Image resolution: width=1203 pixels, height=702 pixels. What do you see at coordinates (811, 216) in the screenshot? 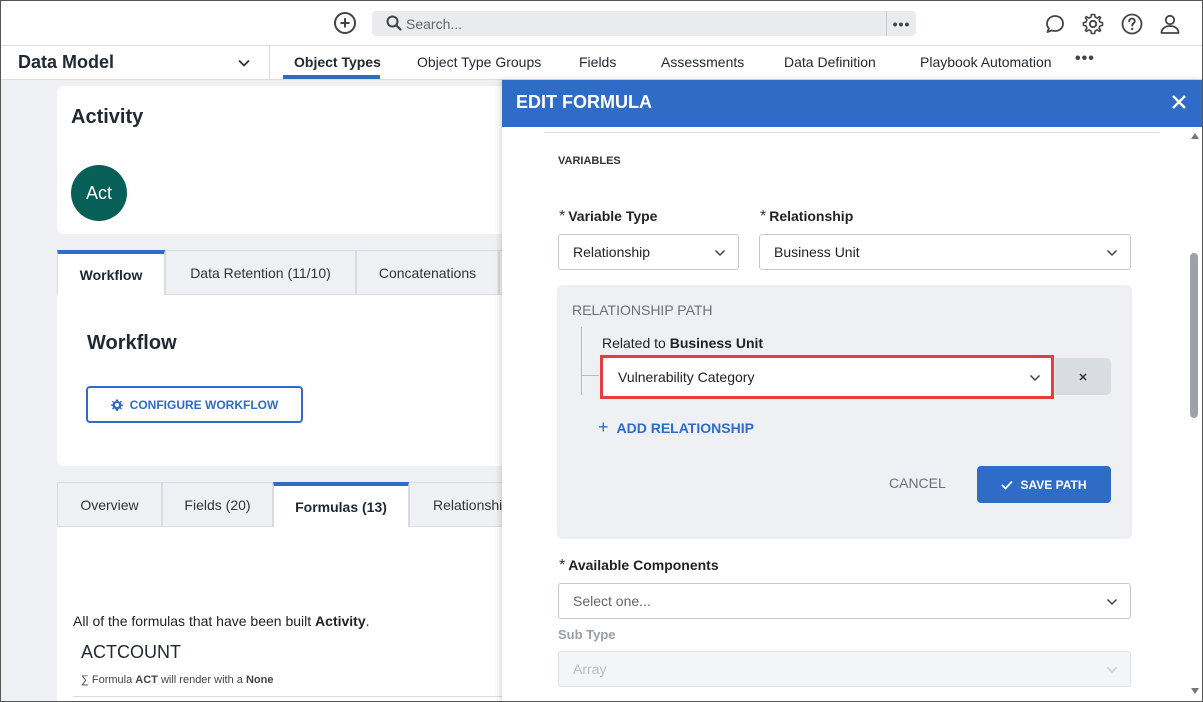
I see `relationship-label-text: Relationship` at bounding box center [811, 216].